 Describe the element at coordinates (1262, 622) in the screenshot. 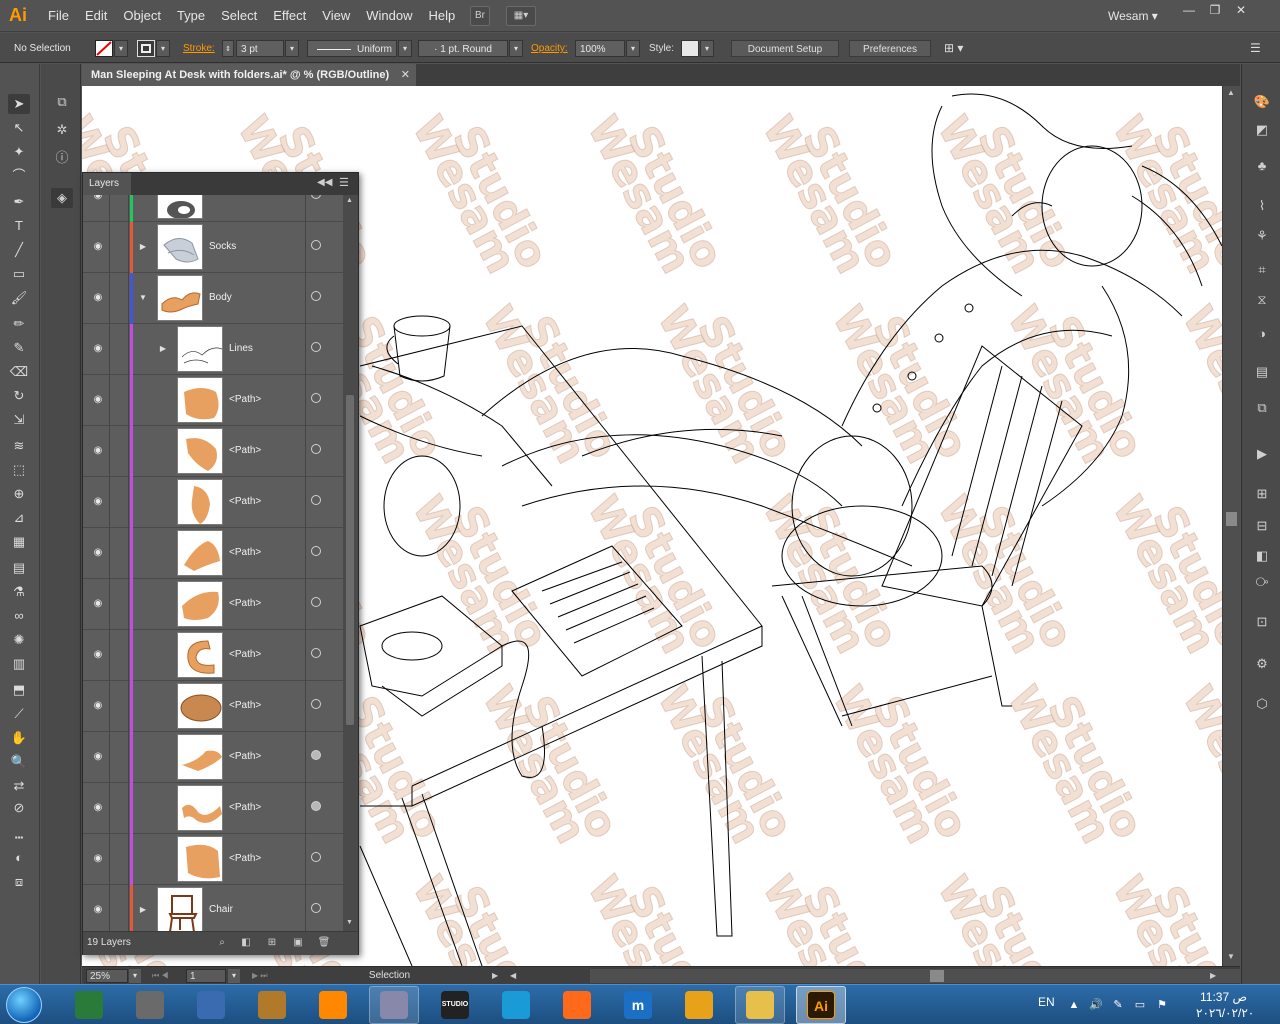

I see `navigator-panel-icon: ⊡` at that location.